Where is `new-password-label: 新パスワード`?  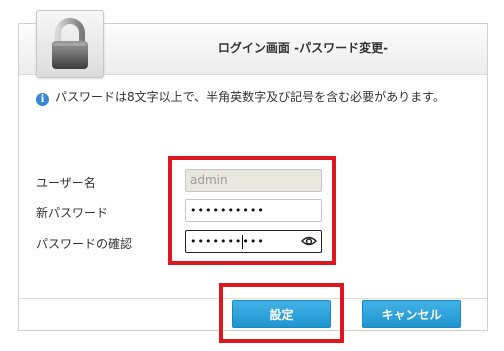
new-password-label: 新パスワード is located at coordinates (72, 213).